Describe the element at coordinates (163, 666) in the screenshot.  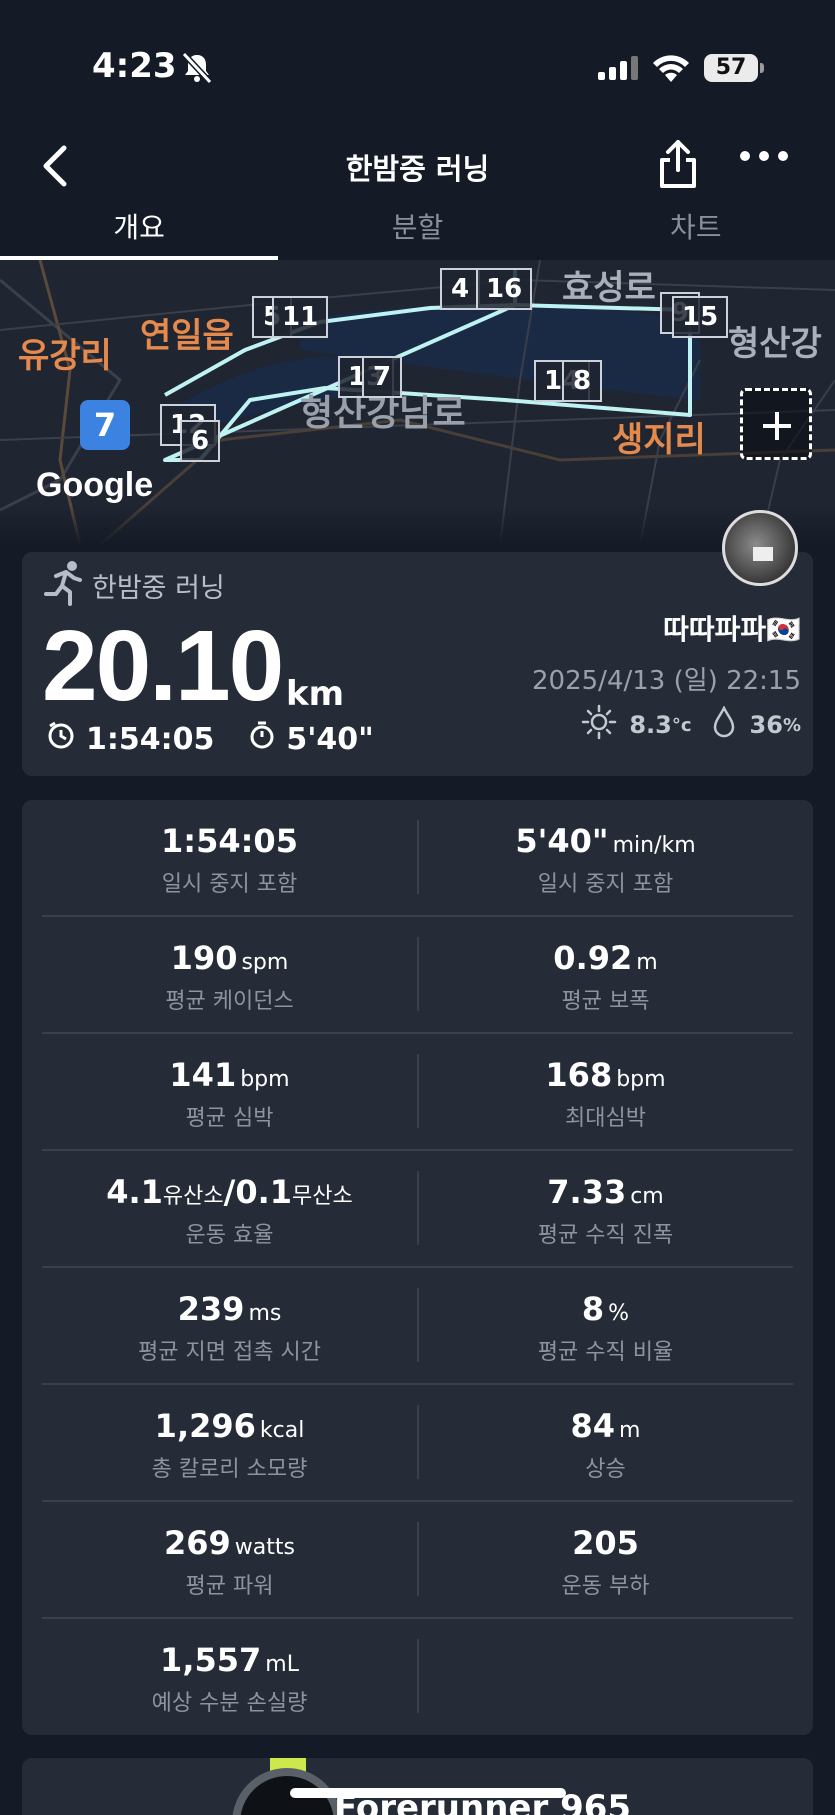
I see `distance-value: 20.10` at that location.